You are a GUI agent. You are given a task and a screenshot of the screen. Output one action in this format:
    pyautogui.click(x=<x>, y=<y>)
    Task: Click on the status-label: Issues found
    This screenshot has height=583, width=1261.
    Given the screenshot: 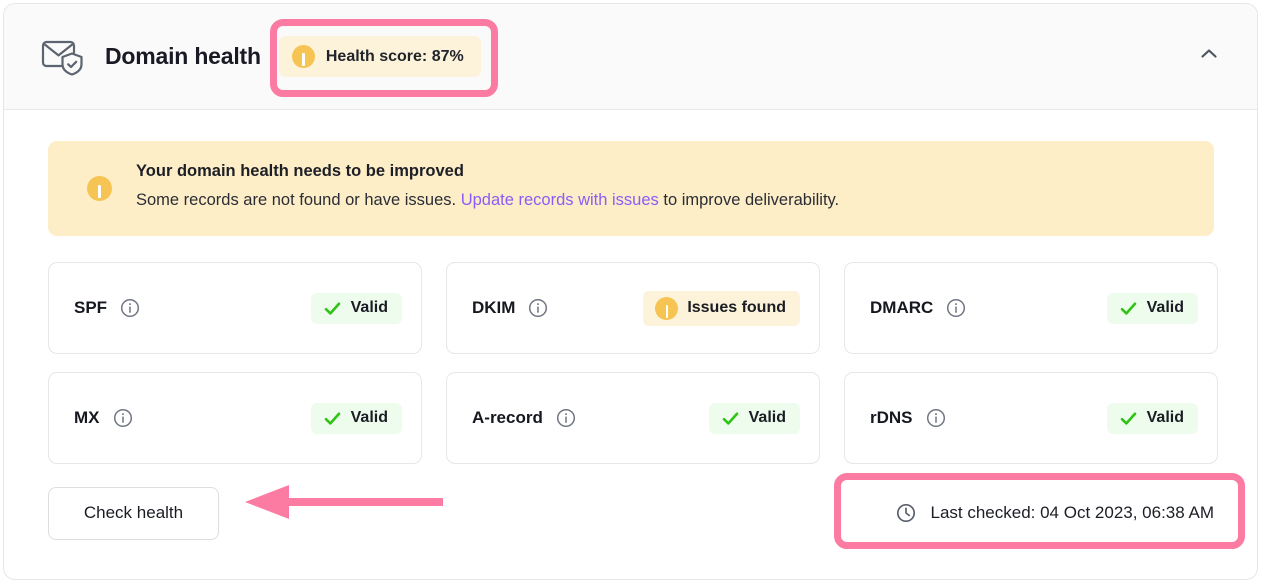 What is the action you would take?
    pyautogui.click(x=736, y=307)
    